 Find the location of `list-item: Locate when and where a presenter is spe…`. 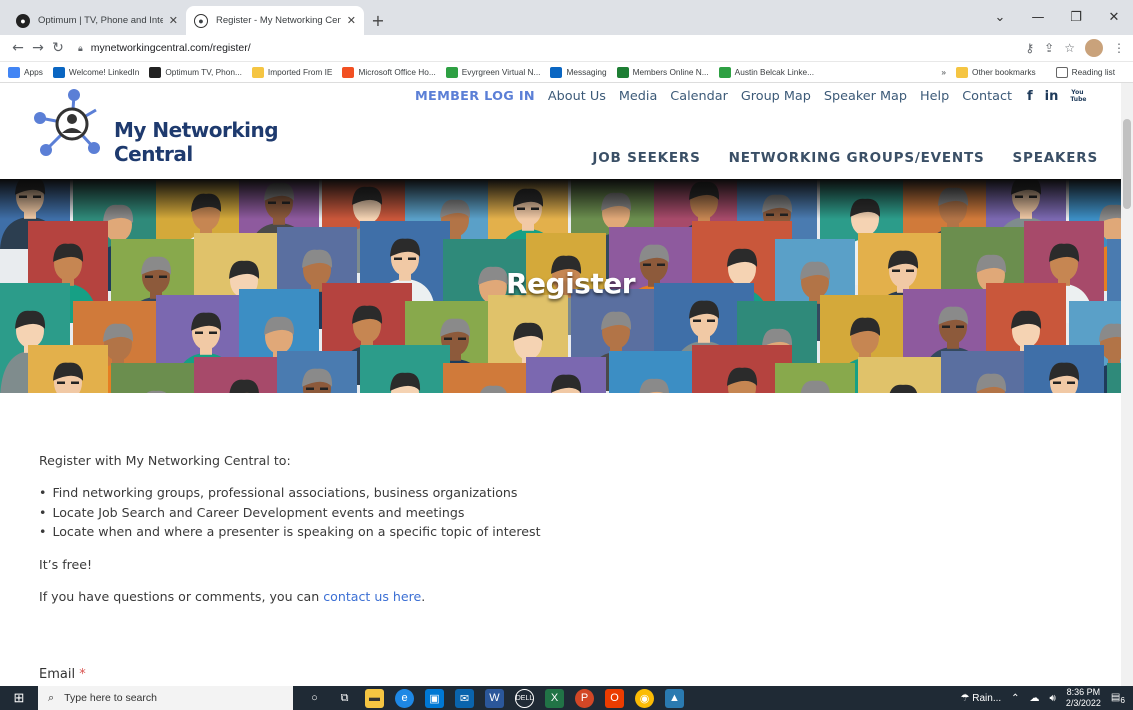

list-item: Locate when and where a presenter is spe… is located at coordinates (586, 532).